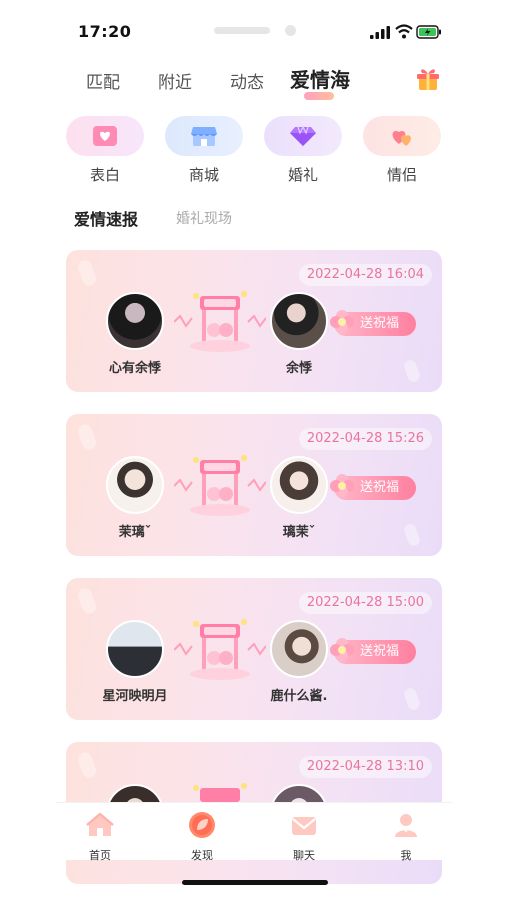 Image resolution: width=507 pixels, height=900 pixels. What do you see at coordinates (365, 275) in the screenshot?
I see `card-timestamp: 2022-04-28 16:04` at bounding box center [365, 275].